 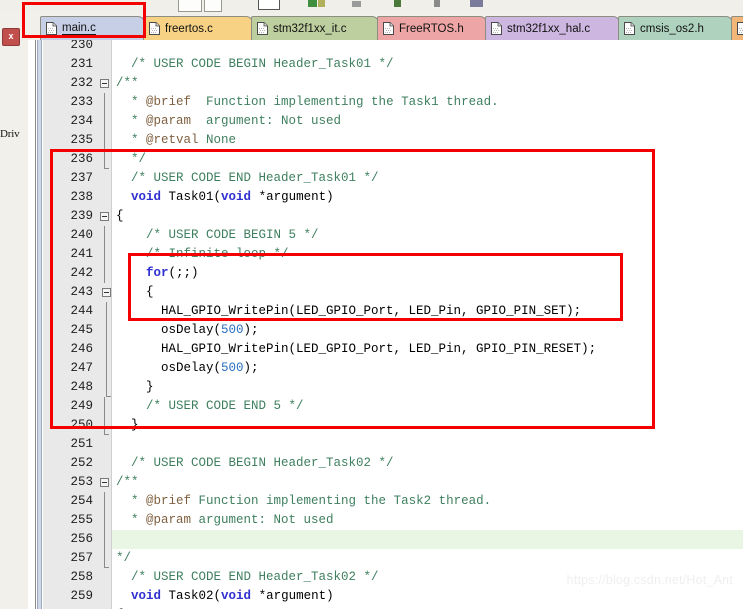 I want to click on code-token: /* USER CODE END Header_Task01 */, so click(x=247, y=178).